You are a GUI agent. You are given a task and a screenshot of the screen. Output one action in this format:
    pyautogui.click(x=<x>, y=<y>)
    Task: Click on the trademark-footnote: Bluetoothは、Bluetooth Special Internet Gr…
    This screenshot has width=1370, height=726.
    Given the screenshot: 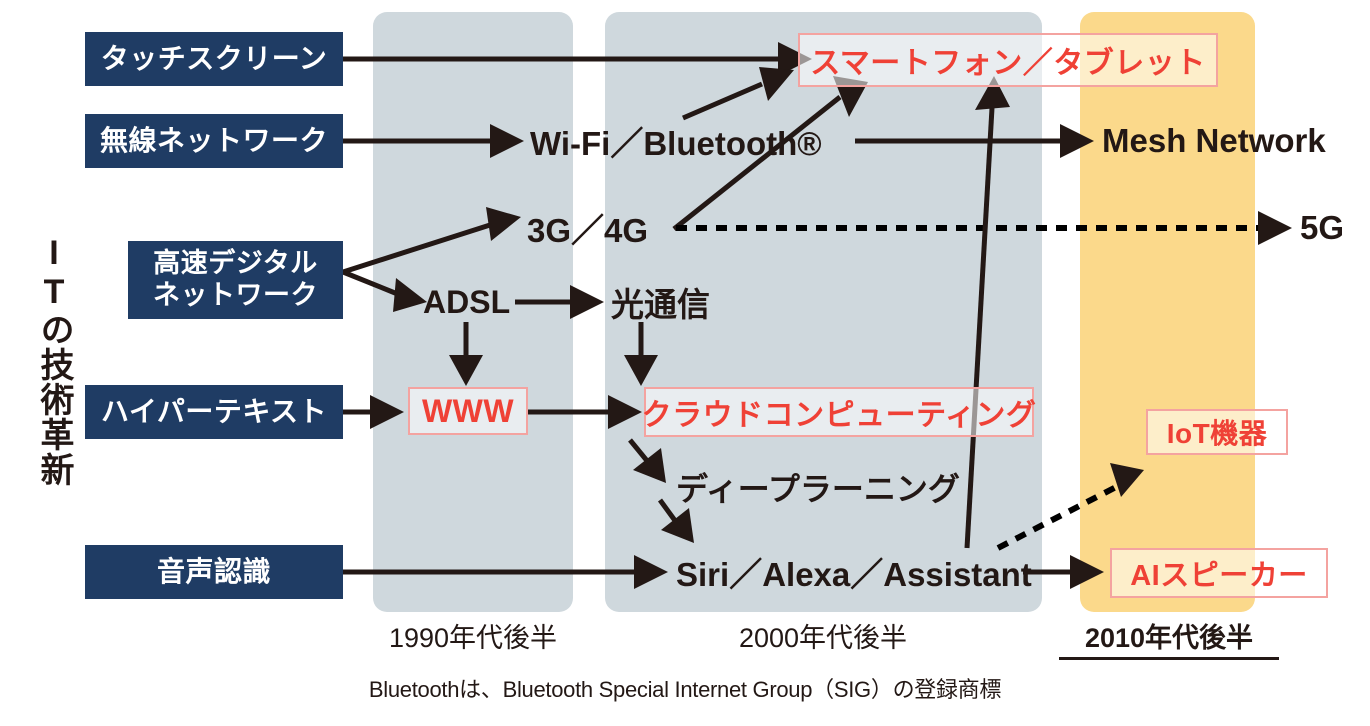 What is the action you would take?
    pyautogui.click(x=685, y=689)
    